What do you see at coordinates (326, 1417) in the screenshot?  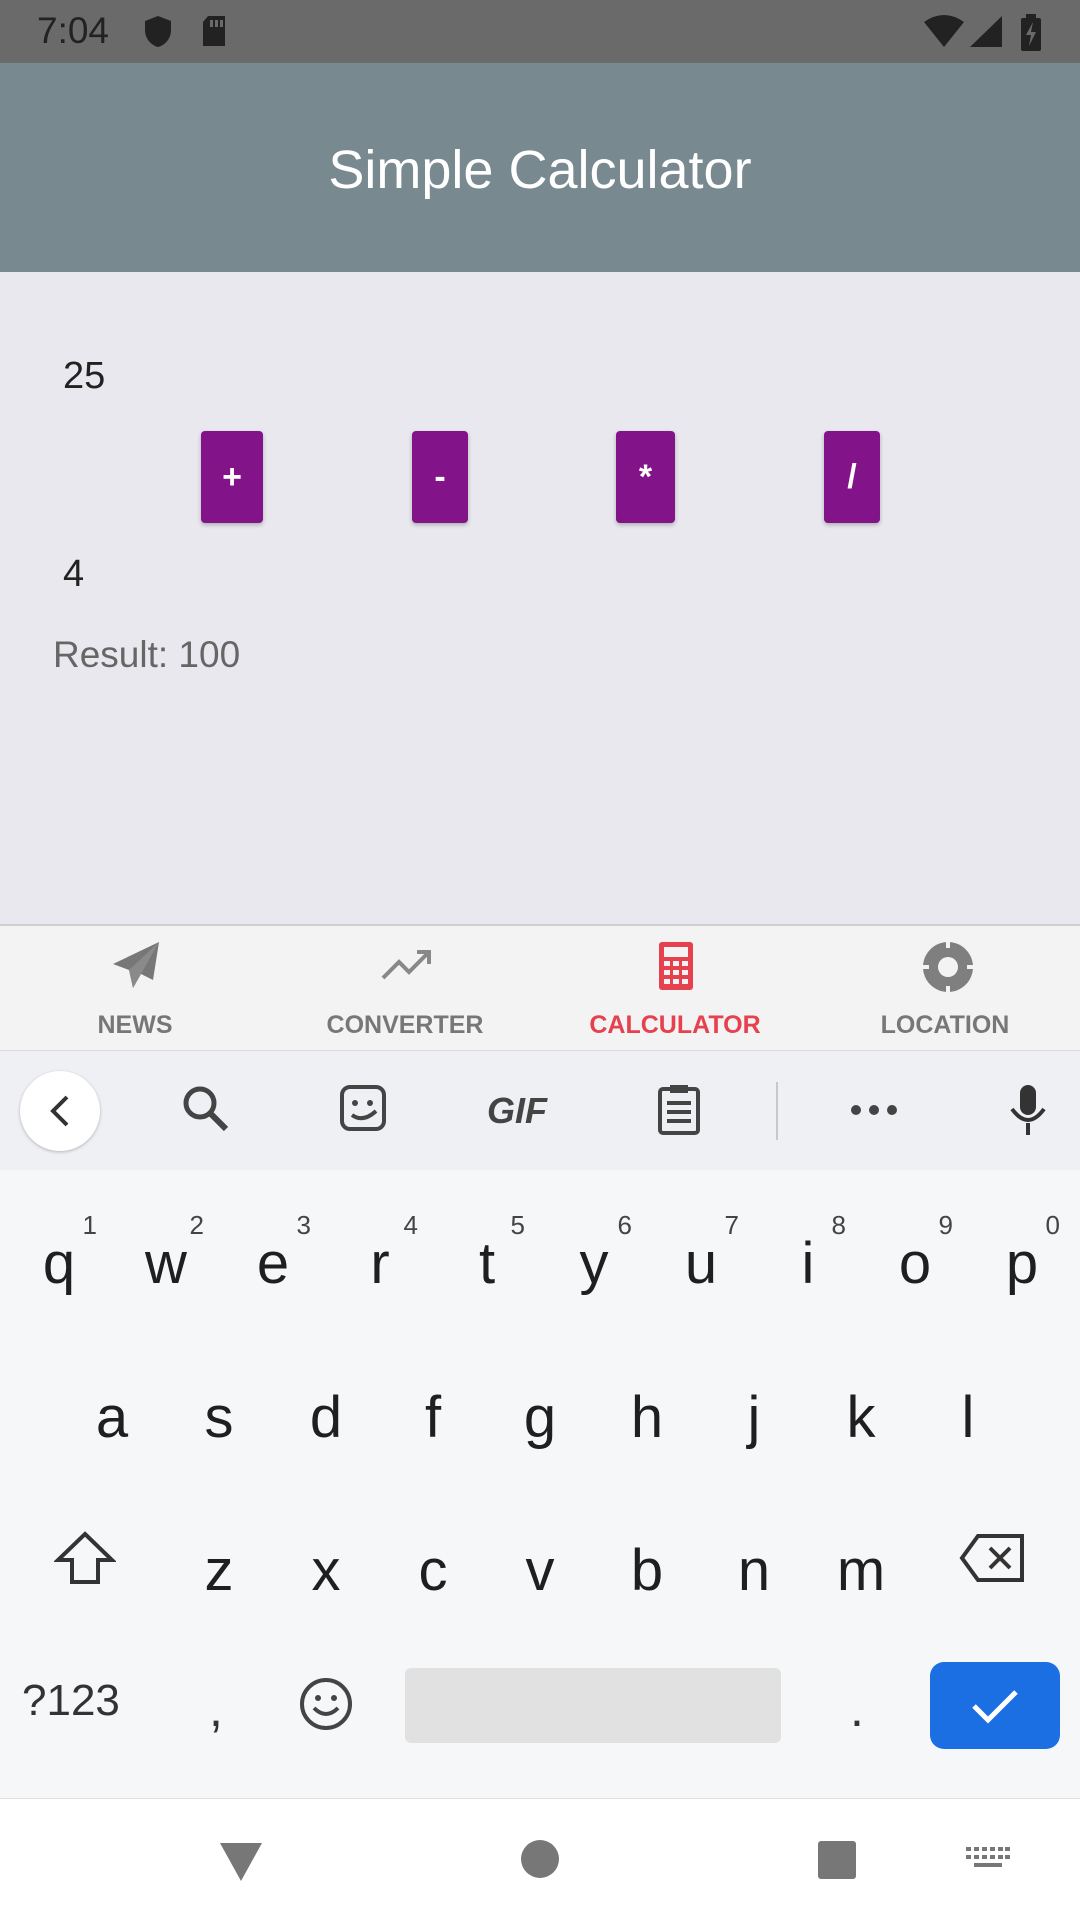 I see `key-letter: d` at bounding box center [326, 1417].